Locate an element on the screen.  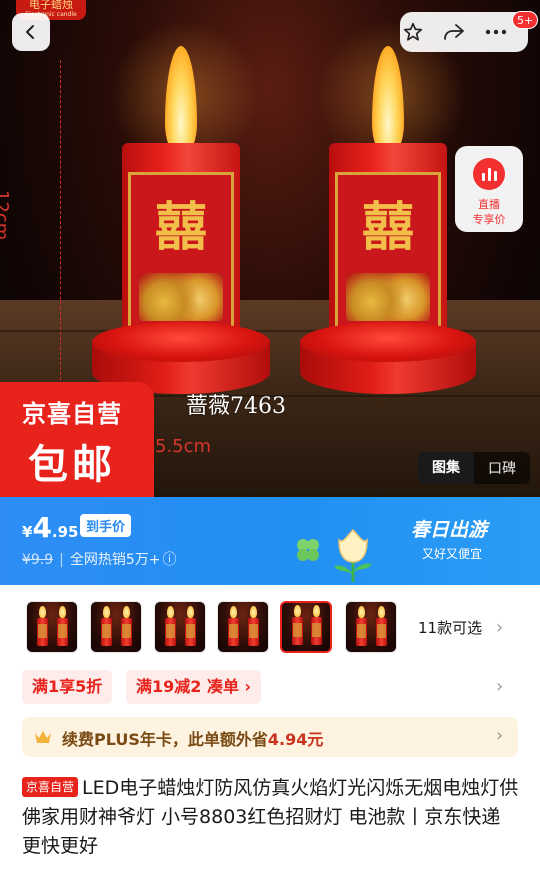
coupon-full-reduction: 满19减2 凑单 › is located at coordinates (194, 687).